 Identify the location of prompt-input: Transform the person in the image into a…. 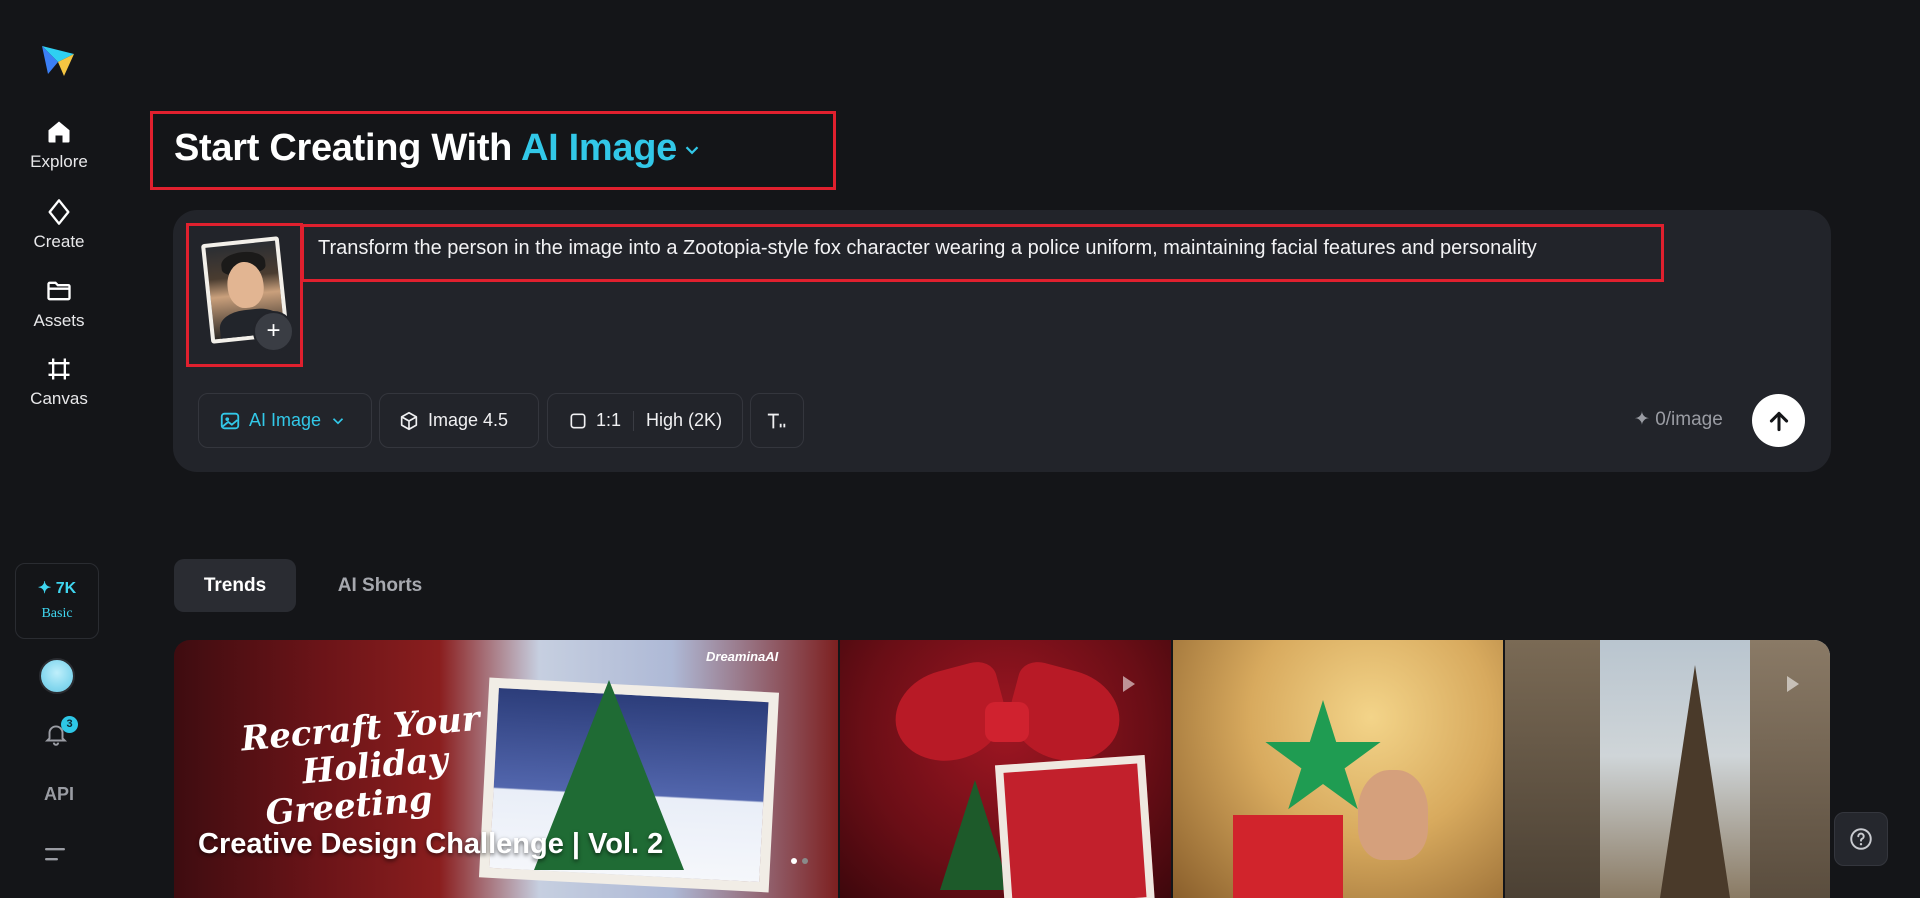
(927, 248).